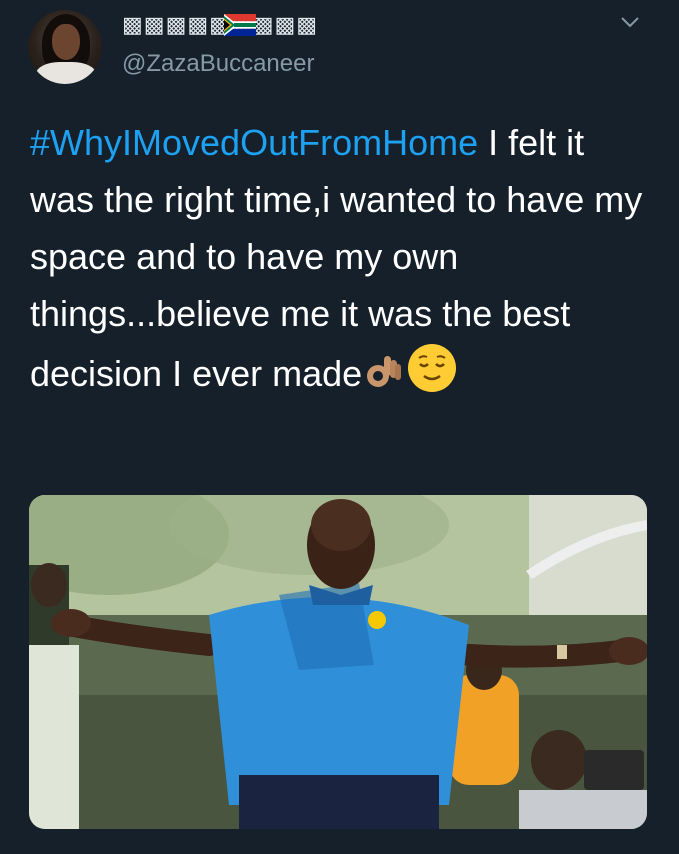 The width and height of the screenshot is (679, 854). Describe the element at coordinates (630, 22) in the screenshot. I see `chevron-down-icon` at that location.